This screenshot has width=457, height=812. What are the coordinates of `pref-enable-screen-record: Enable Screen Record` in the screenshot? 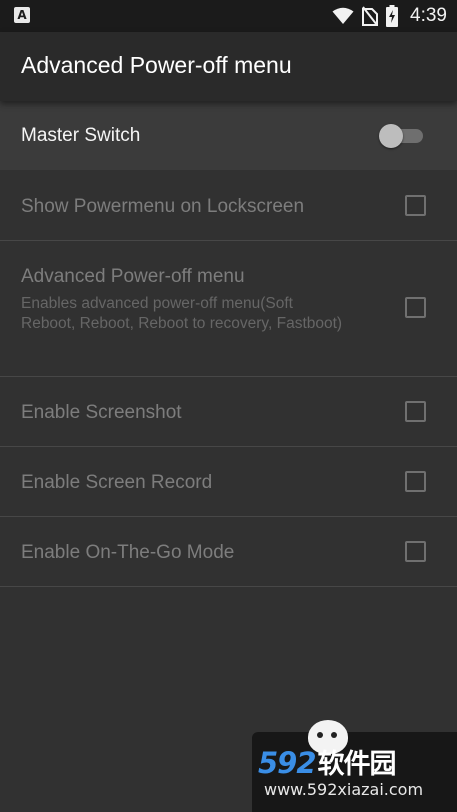 It's located at (228, 482).